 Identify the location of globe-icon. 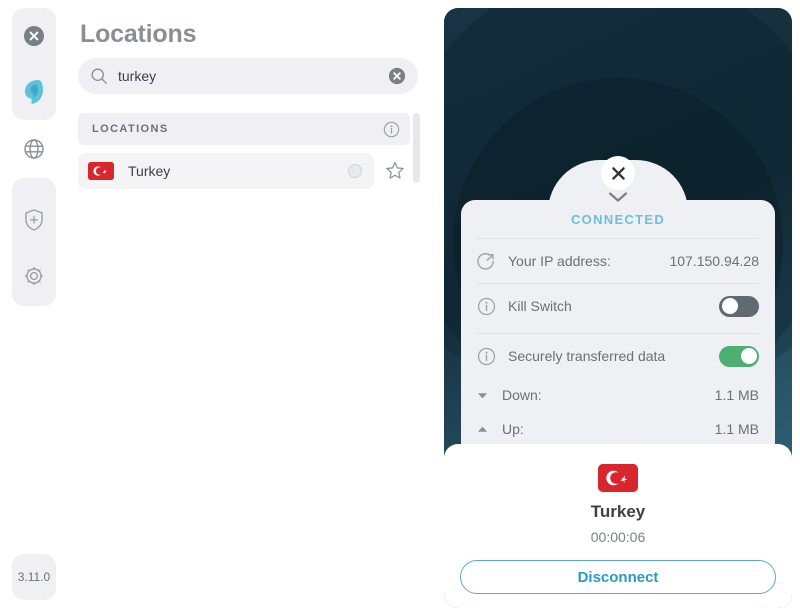
(34, 149).